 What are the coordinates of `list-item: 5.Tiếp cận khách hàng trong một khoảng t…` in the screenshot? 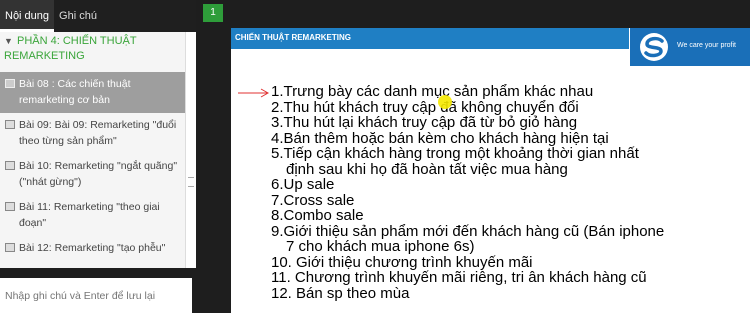 It's located at (455, 161).